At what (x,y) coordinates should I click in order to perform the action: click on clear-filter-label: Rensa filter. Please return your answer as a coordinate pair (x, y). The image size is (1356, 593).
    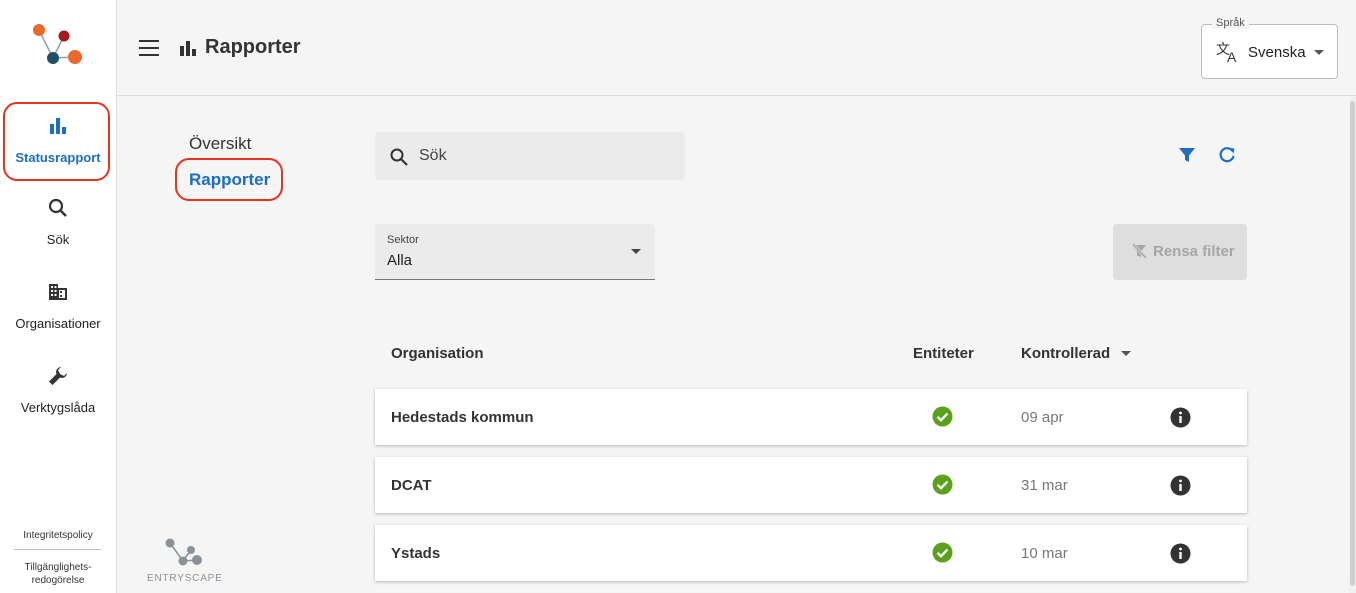
    Looking at the image, I should click on (1194, 251).